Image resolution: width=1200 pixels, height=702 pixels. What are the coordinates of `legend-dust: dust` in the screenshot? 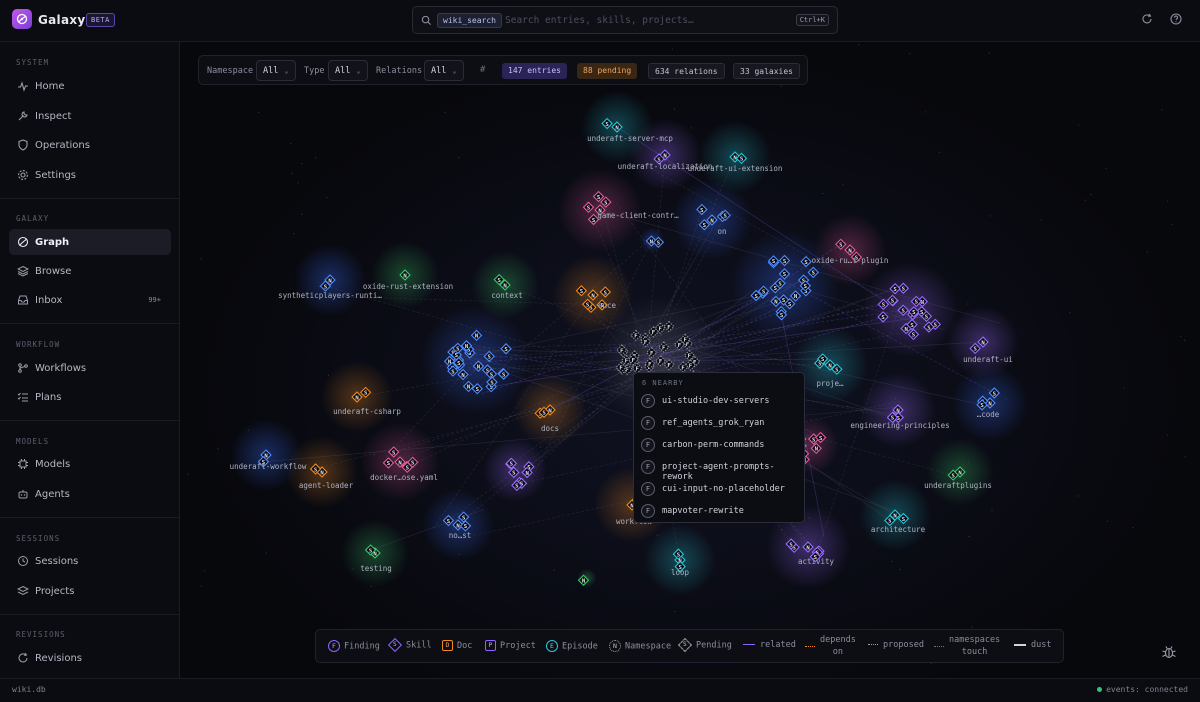 It's located at (1032, 645).